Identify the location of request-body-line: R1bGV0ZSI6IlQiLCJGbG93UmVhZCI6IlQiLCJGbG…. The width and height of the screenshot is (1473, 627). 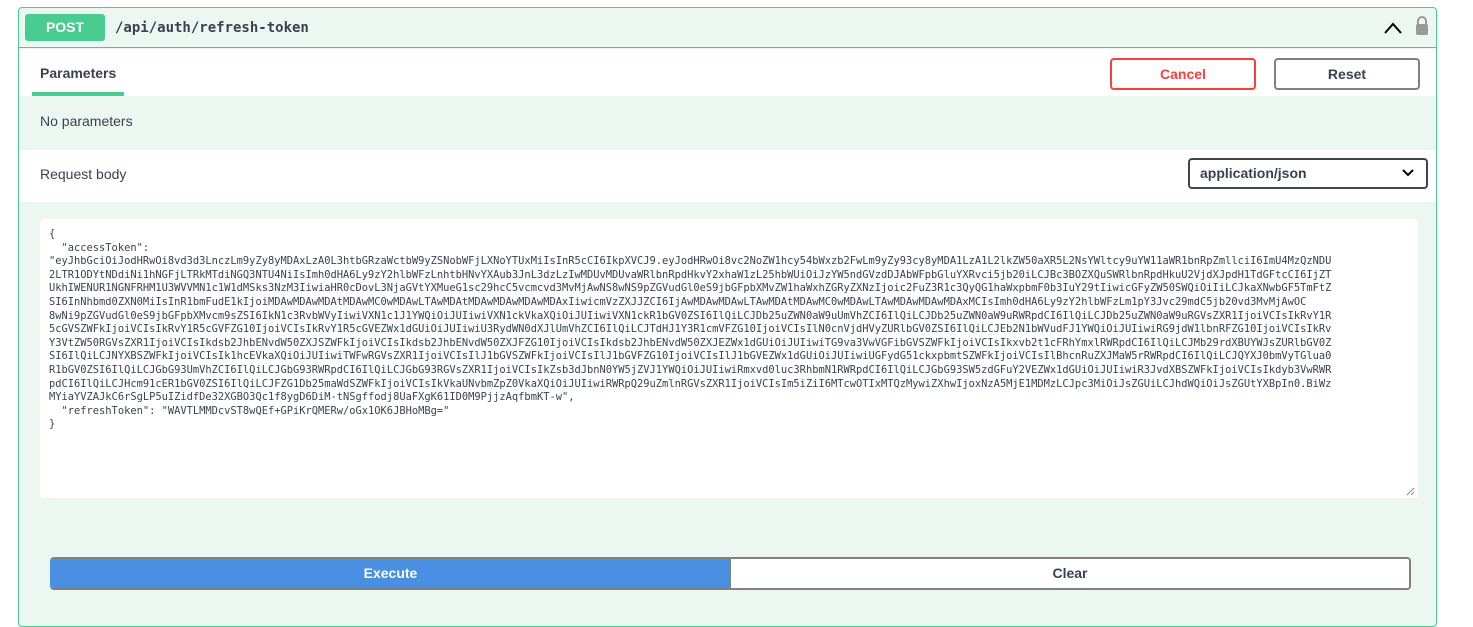
(690, 369).